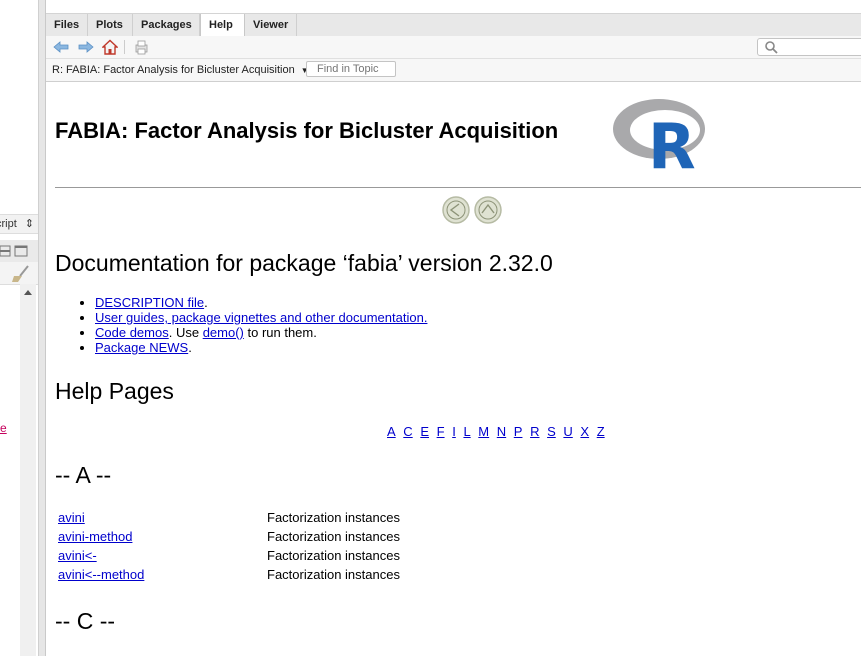 The image size is (861, 656). Describe the element at coordinates (185, 332) in the screenshot. I see `link-suffix: . Use` at that location.